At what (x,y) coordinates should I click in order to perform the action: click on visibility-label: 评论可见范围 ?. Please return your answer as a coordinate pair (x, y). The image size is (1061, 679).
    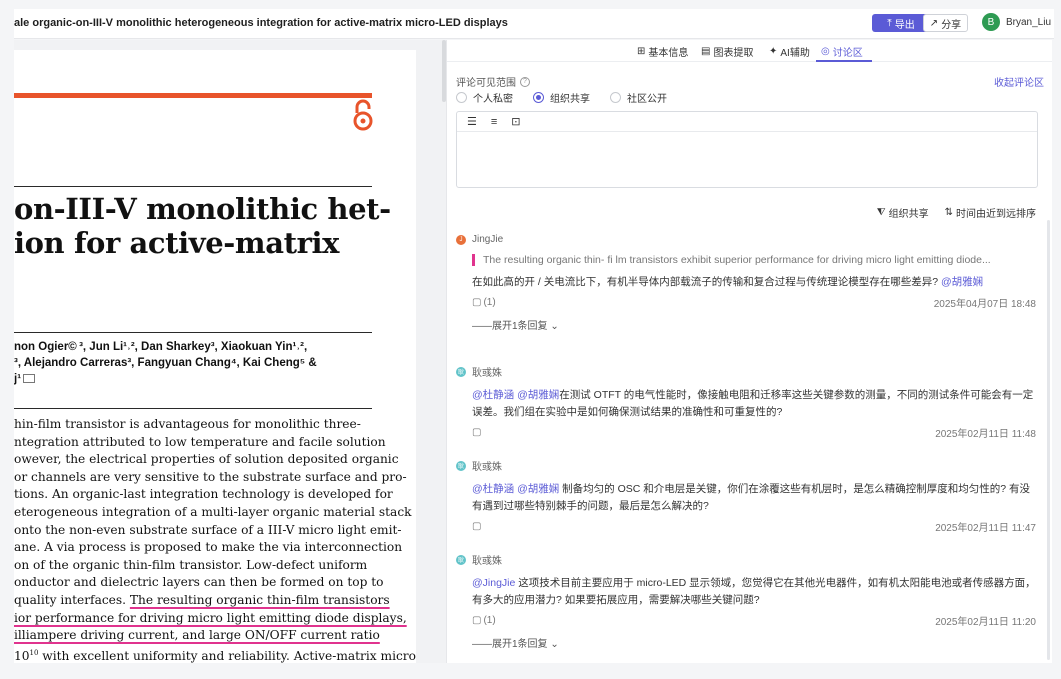
    Looking at the image, I should click on (493, 81).